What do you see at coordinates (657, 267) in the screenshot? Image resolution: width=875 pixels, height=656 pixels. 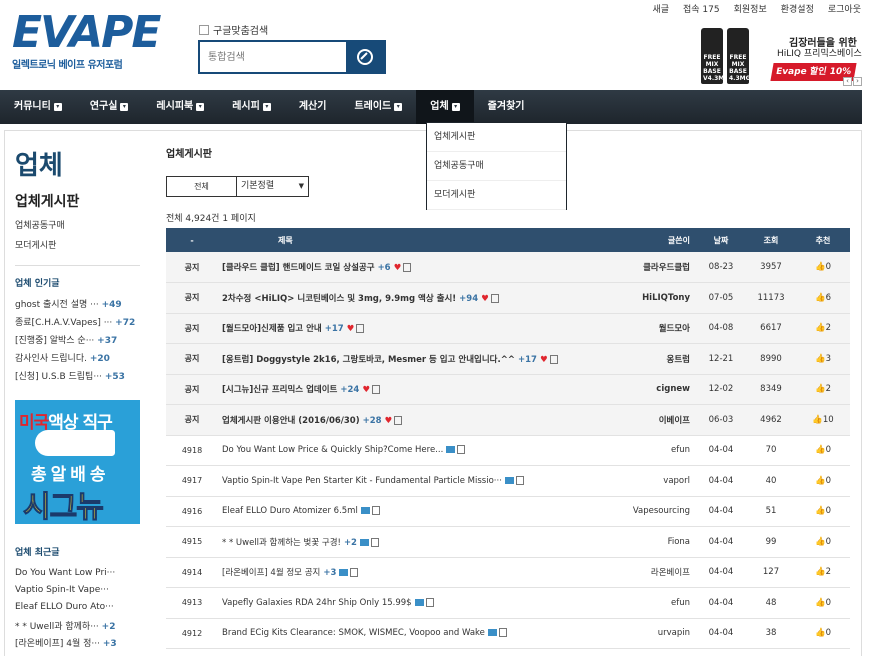 I see `row-author: 클라우드클럽` at bounding box center [657, 267].